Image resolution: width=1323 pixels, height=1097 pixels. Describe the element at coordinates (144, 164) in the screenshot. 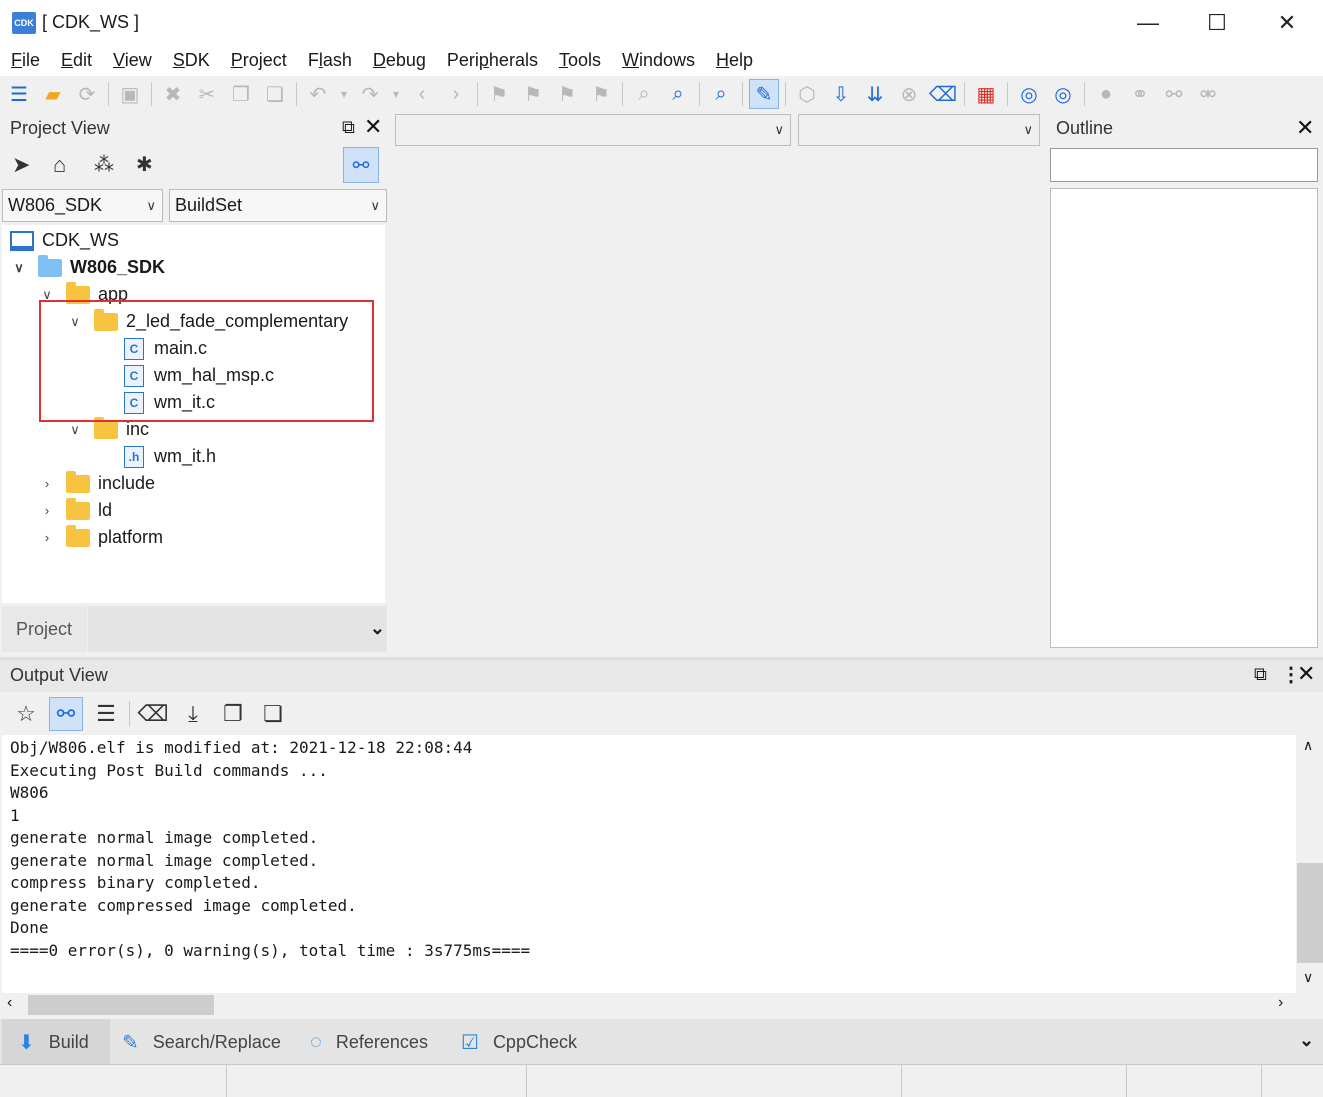

I see `bug-icon: ✱` at that location.